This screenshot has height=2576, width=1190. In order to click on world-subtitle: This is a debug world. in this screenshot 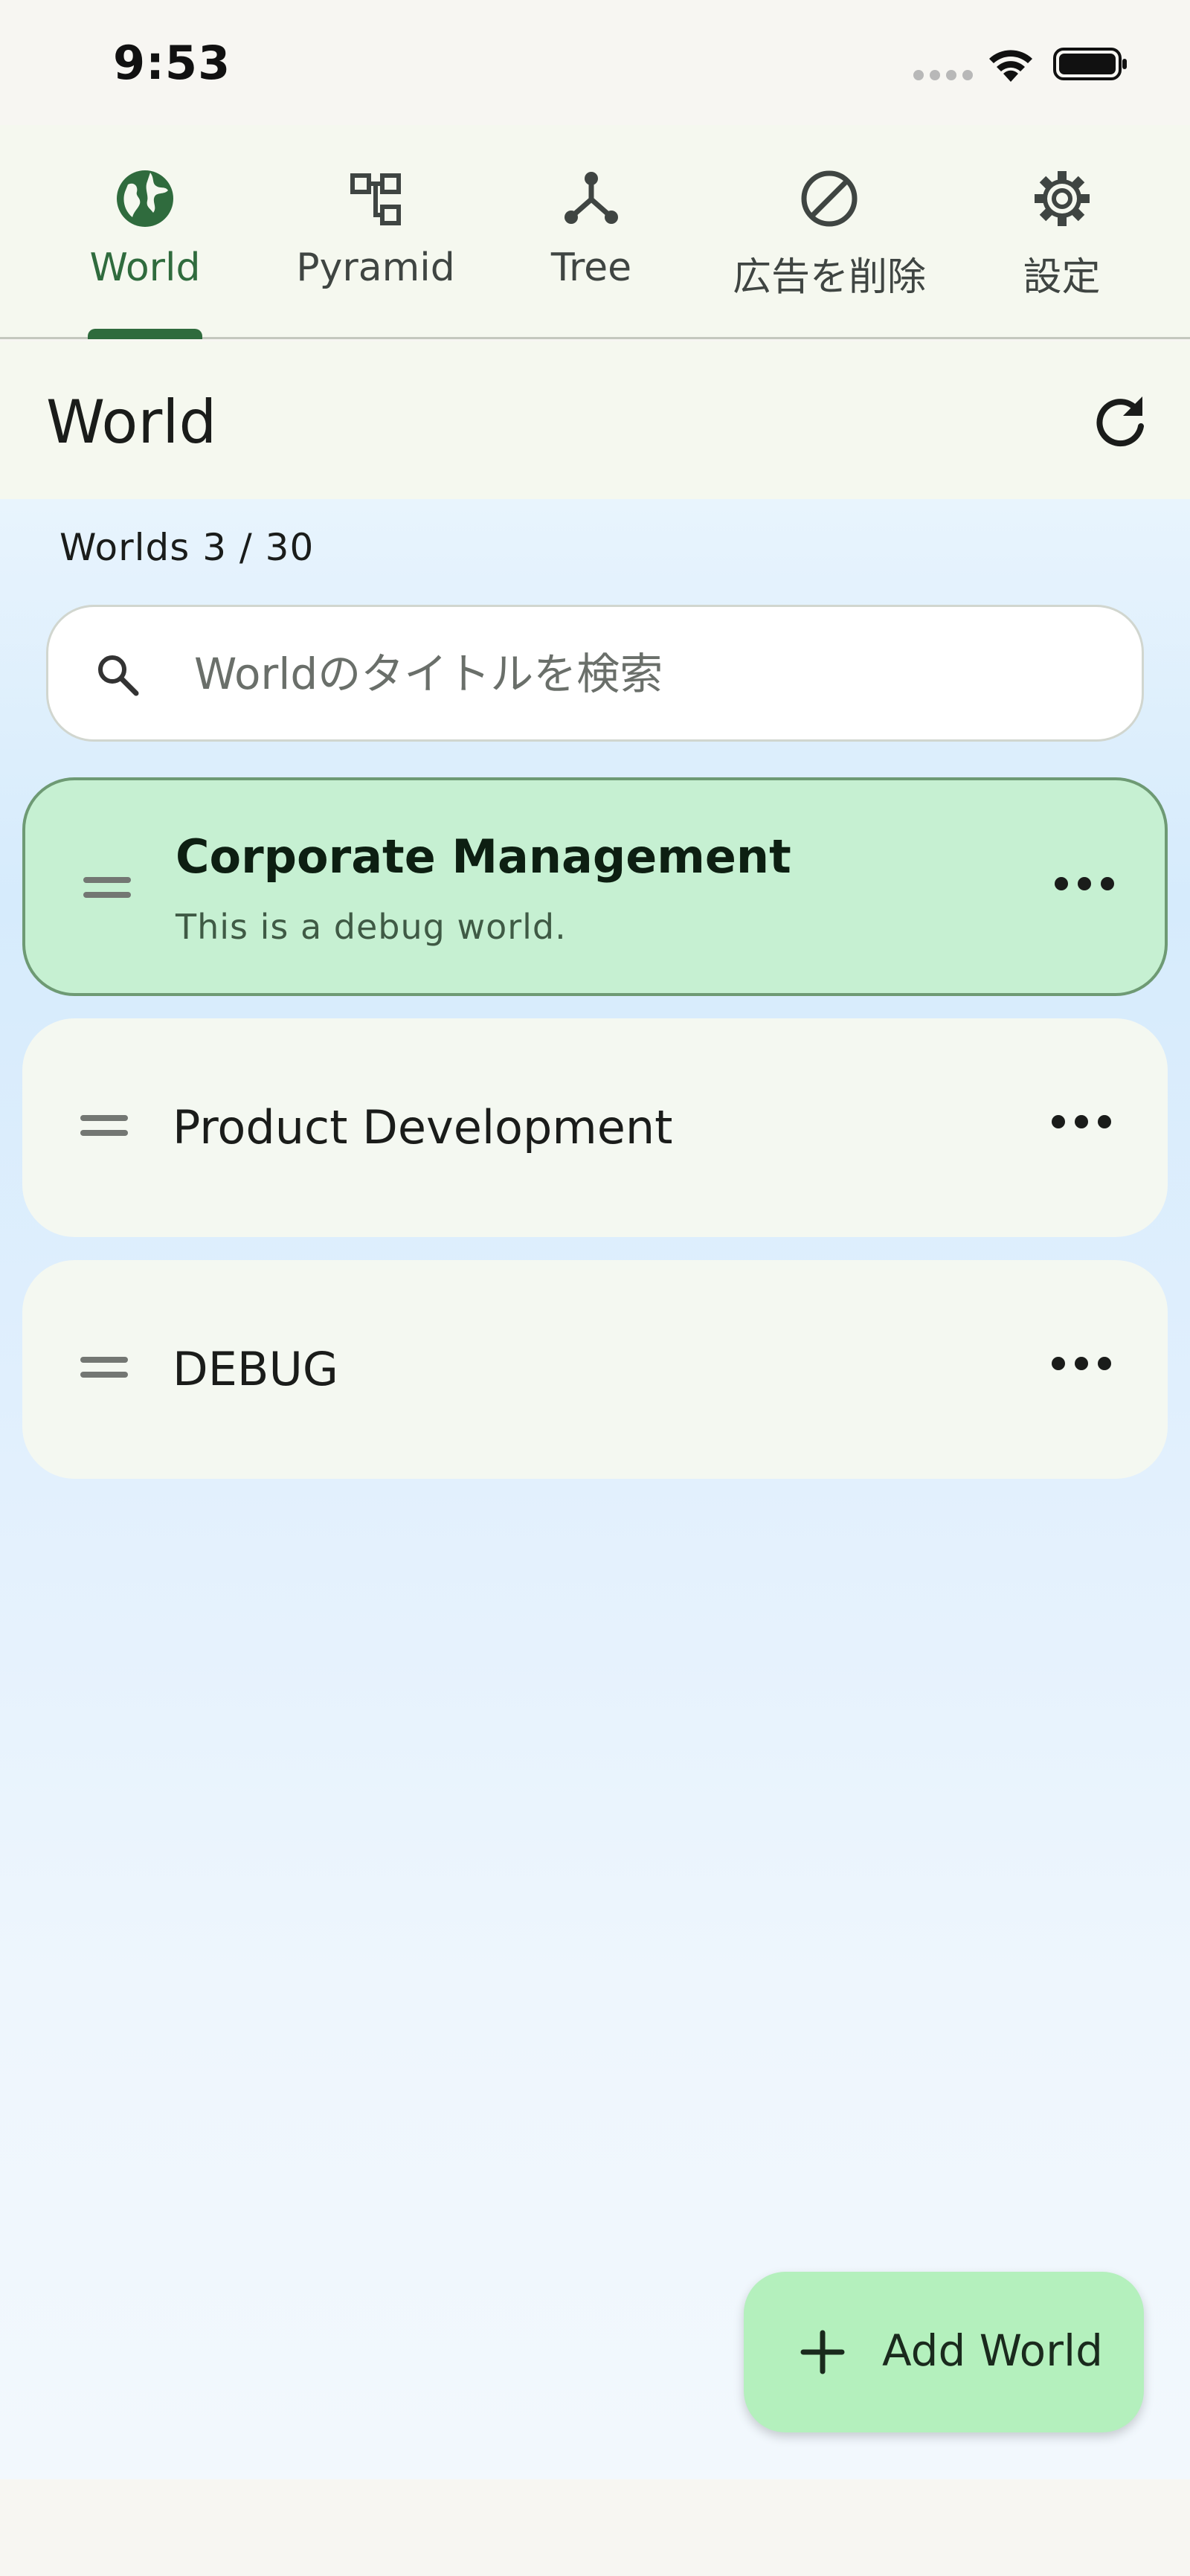, I will do `click(372, 927)`.